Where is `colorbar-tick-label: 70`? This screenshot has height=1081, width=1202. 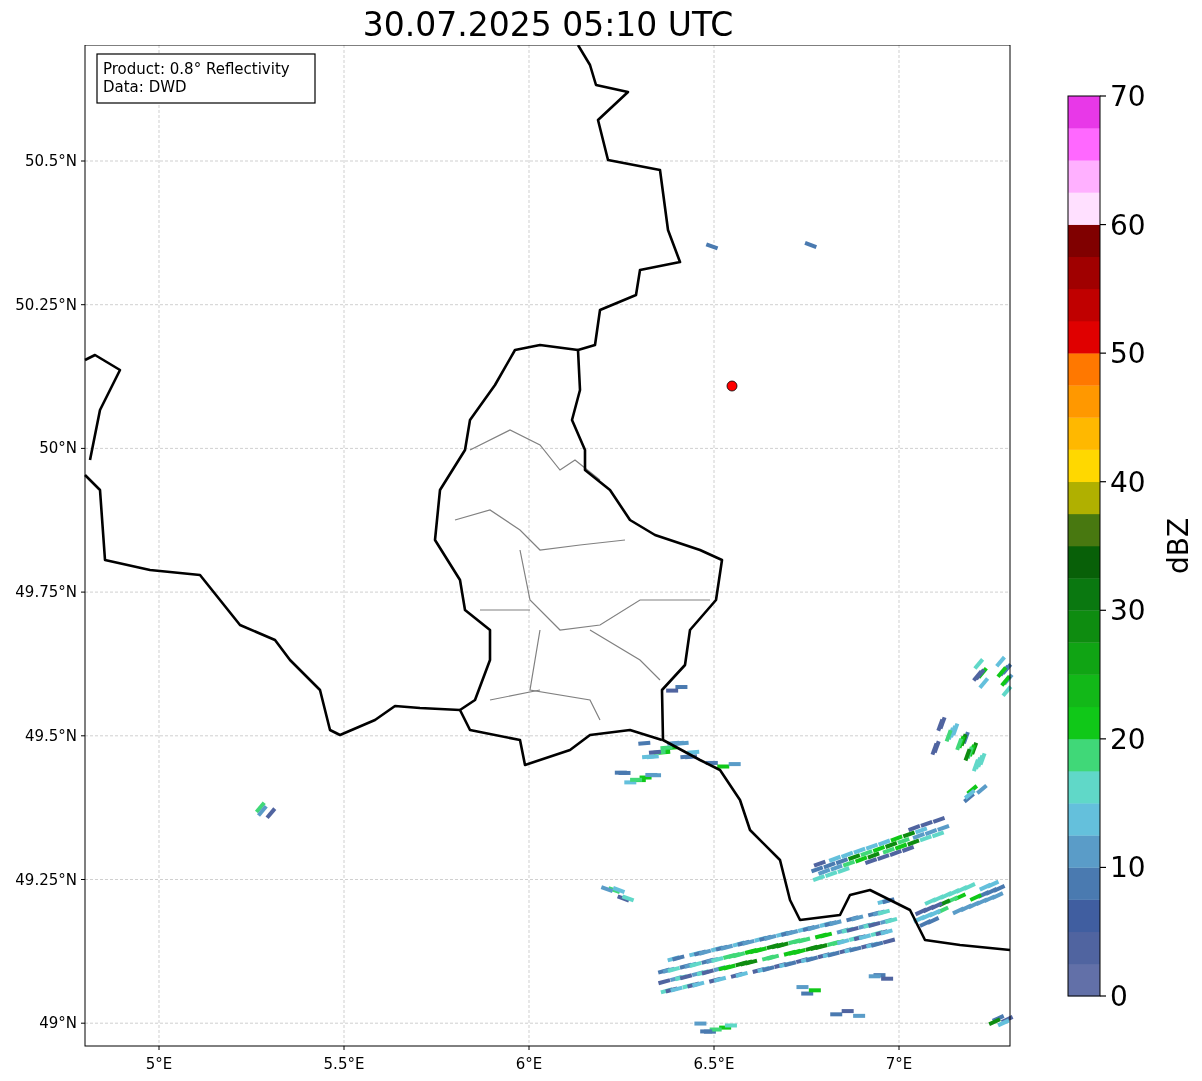
colorbar-tick-label: 70 is located at coordinates (1128, 96).